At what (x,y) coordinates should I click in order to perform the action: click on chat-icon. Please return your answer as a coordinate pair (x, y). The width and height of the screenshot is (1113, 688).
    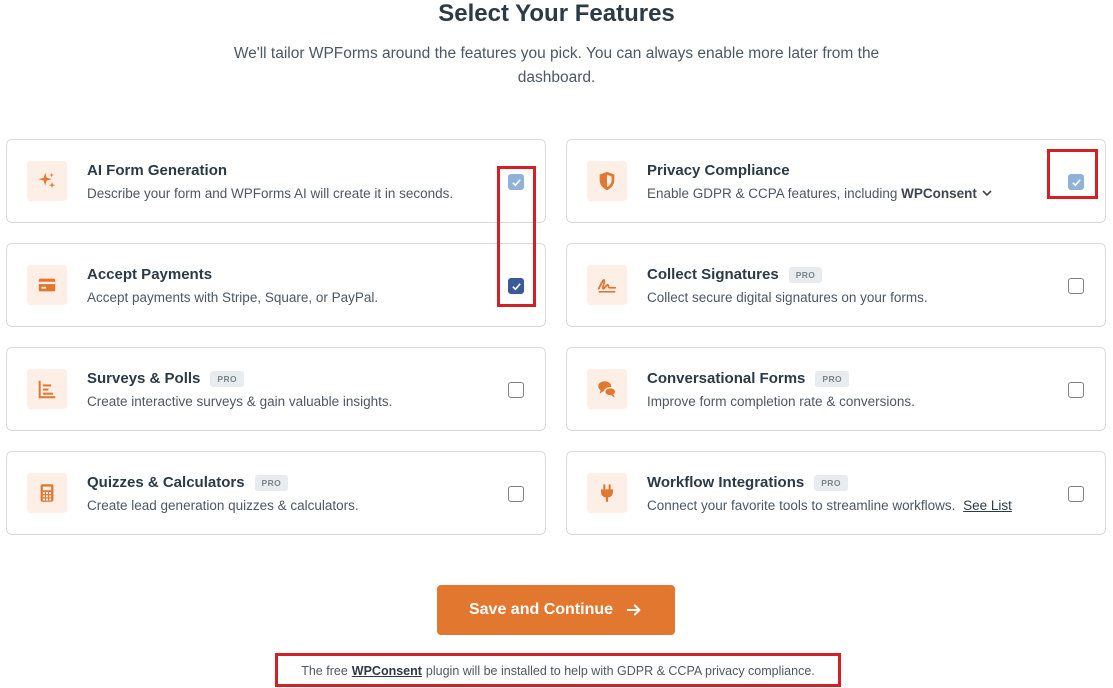
    Looking at the image, I should click on (607, 389).